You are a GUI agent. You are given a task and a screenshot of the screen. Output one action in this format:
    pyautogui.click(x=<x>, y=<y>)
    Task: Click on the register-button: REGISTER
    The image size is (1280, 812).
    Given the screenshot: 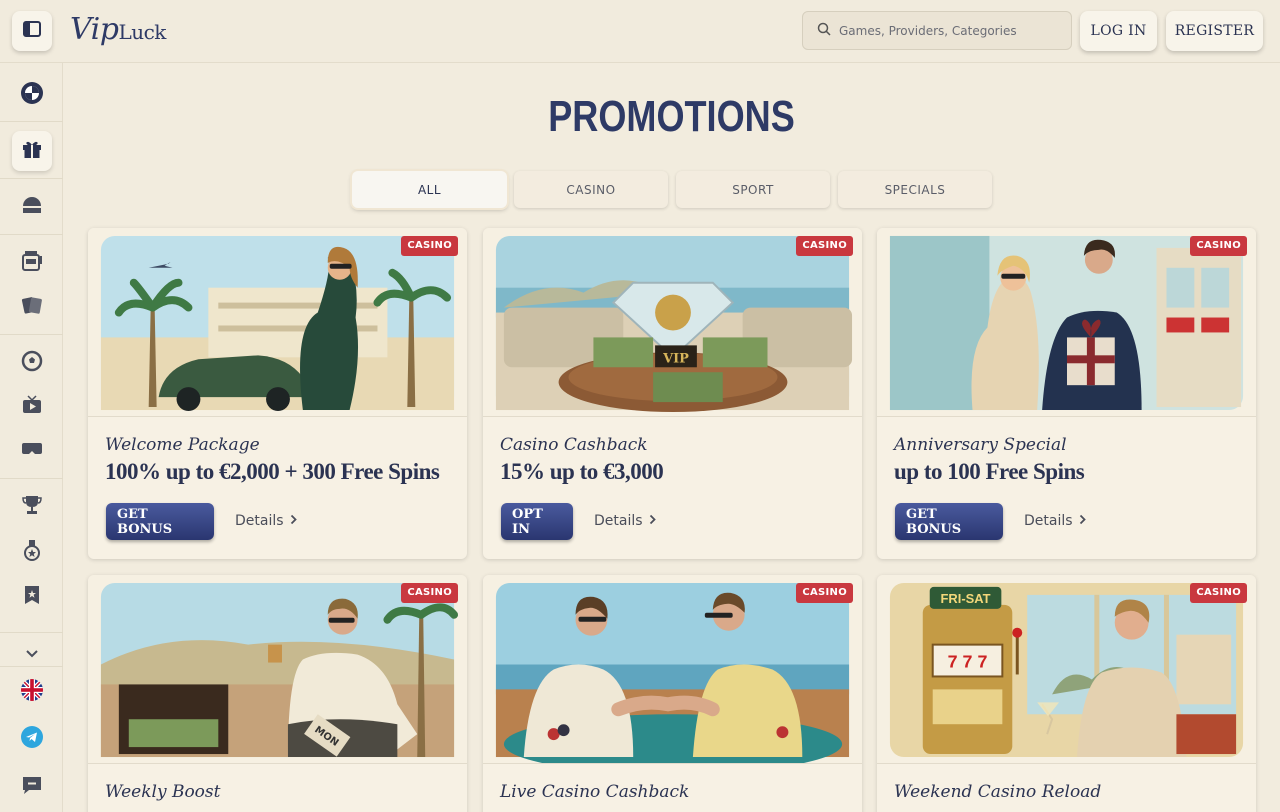 What is the action you would take?
    pyautogui.click(x=1214, y=31)
    